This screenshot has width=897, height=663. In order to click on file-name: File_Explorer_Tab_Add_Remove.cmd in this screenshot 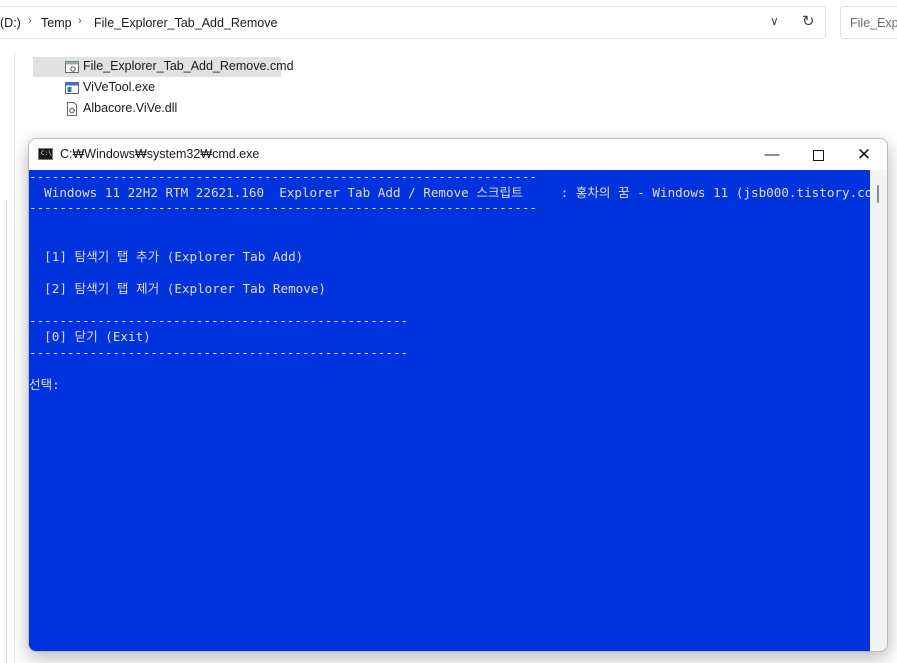, I will do `click(188, 66)`.